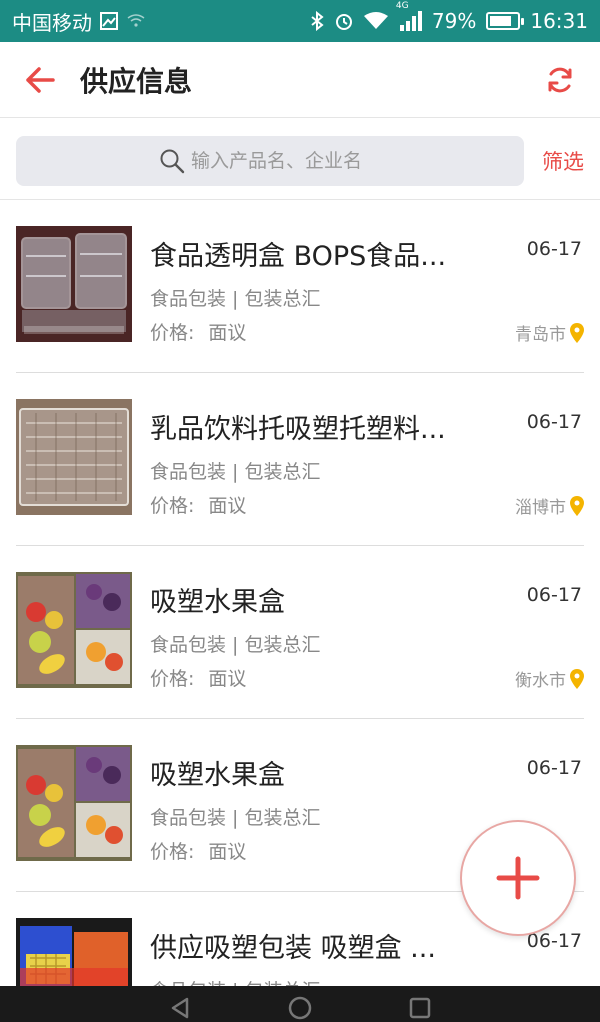  I want to click on square-recents-icon, so click(420, 1008).